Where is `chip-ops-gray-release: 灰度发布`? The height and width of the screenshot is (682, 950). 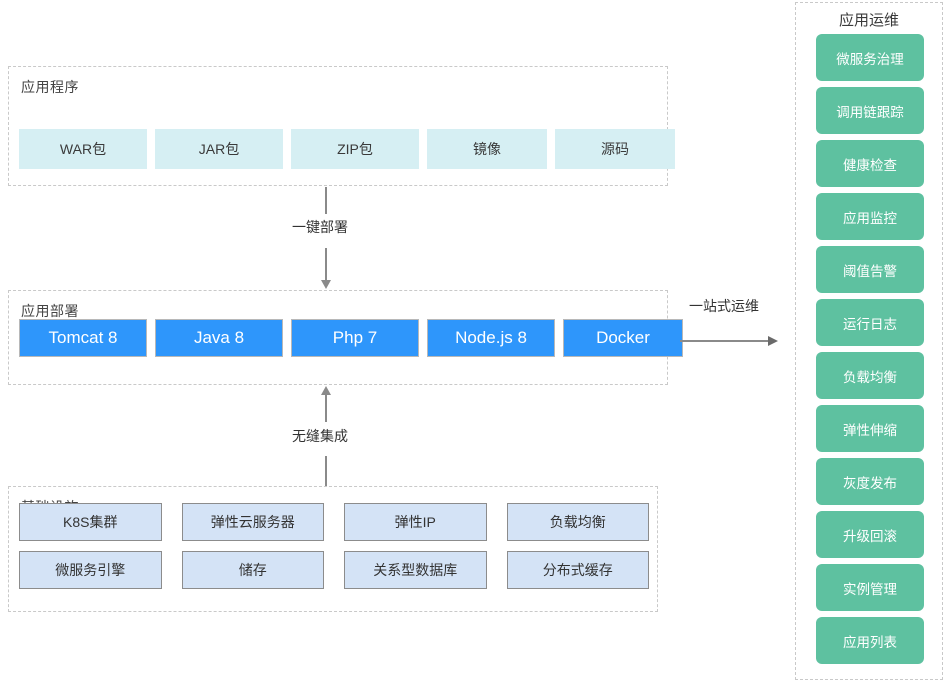
chip-ops-gray-release: 灰度发布 is located at coordinates (870, 481).